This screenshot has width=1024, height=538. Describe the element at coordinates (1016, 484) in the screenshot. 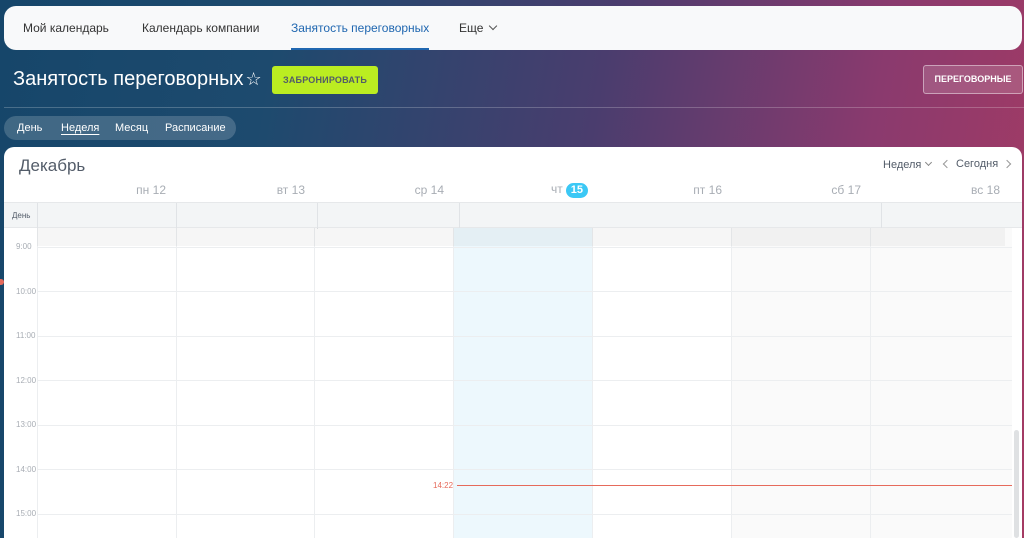

I see `scrollbar` at that location.